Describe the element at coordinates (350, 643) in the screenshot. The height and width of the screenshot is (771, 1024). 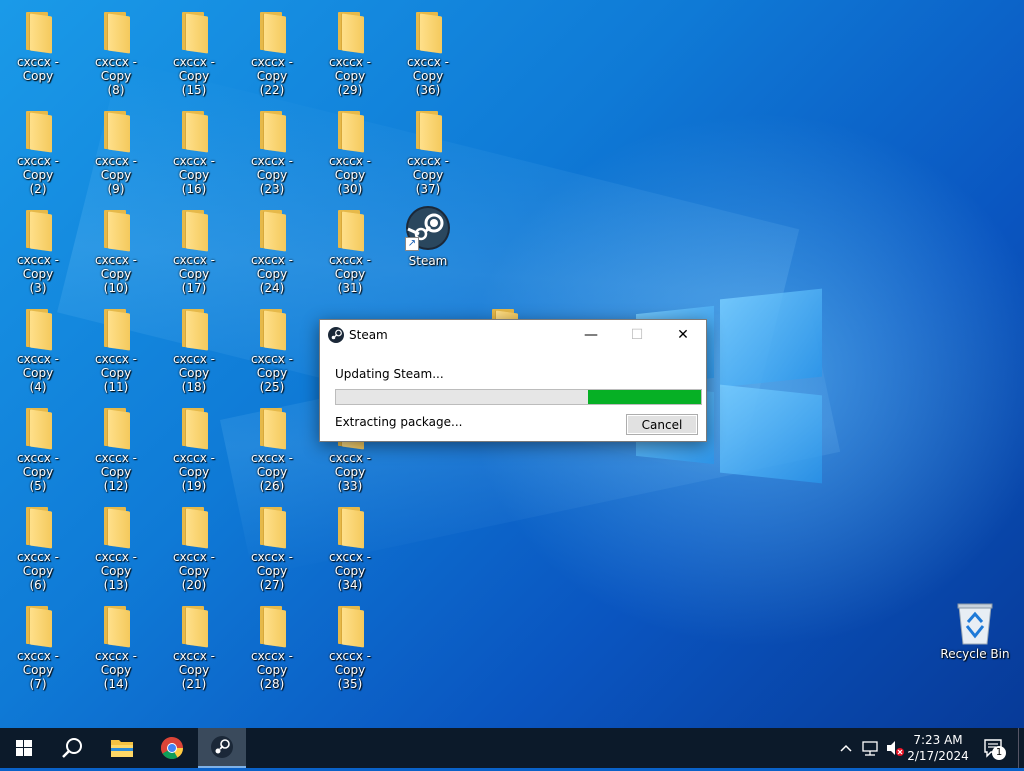
I see `desktop-folder-c35: cxccx - Copy (35)` at that location.